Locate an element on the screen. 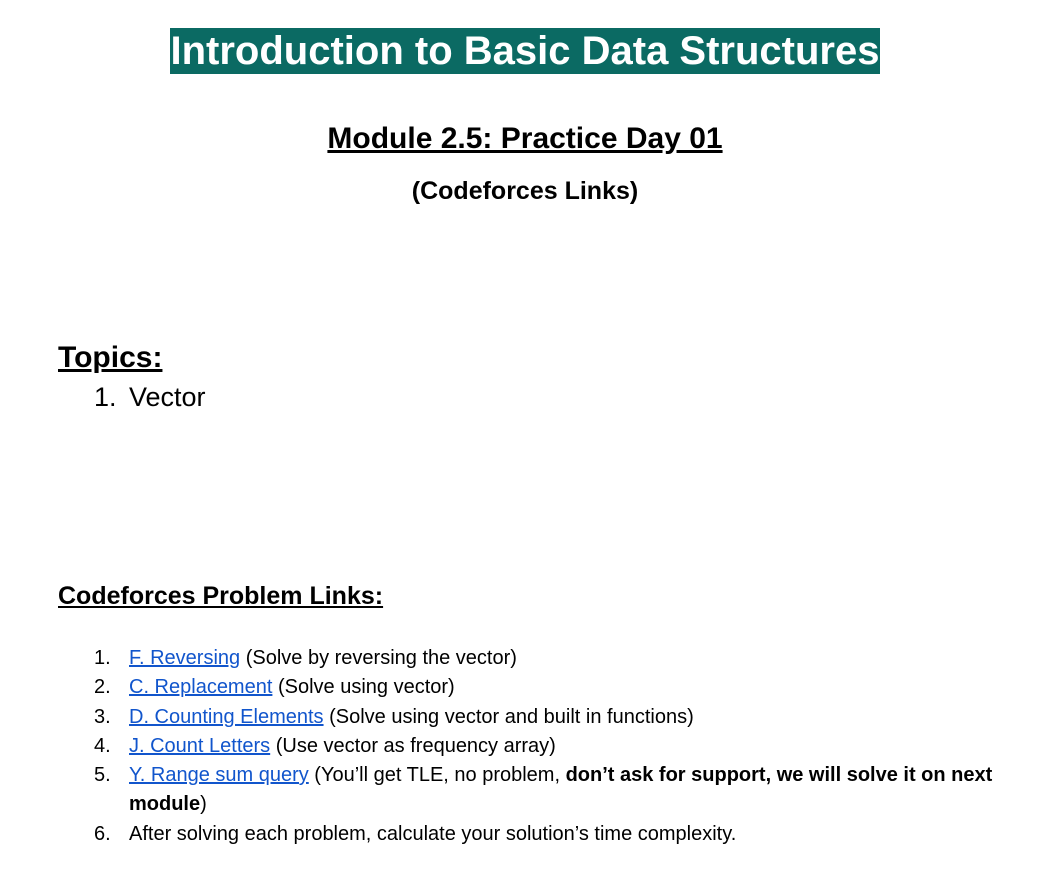 The width and height of the screenshot is (1063, 887). list-number: 3. is located at coordinates (102, 716).